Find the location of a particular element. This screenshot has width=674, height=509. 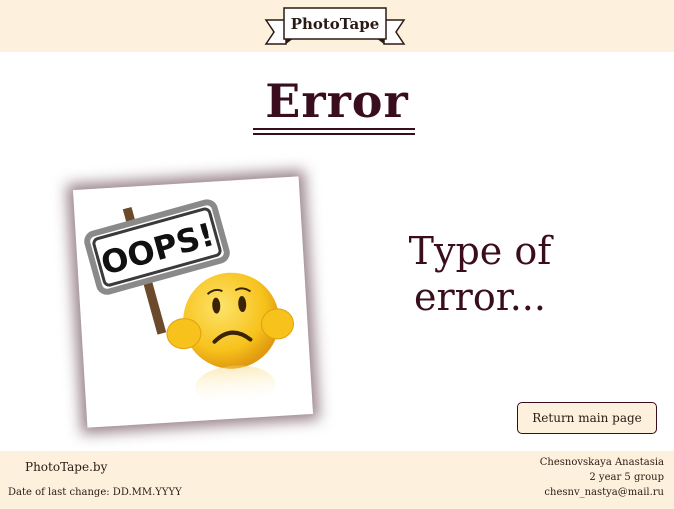

logo-banner: PhotoTape is located at coordinates (335, 26).